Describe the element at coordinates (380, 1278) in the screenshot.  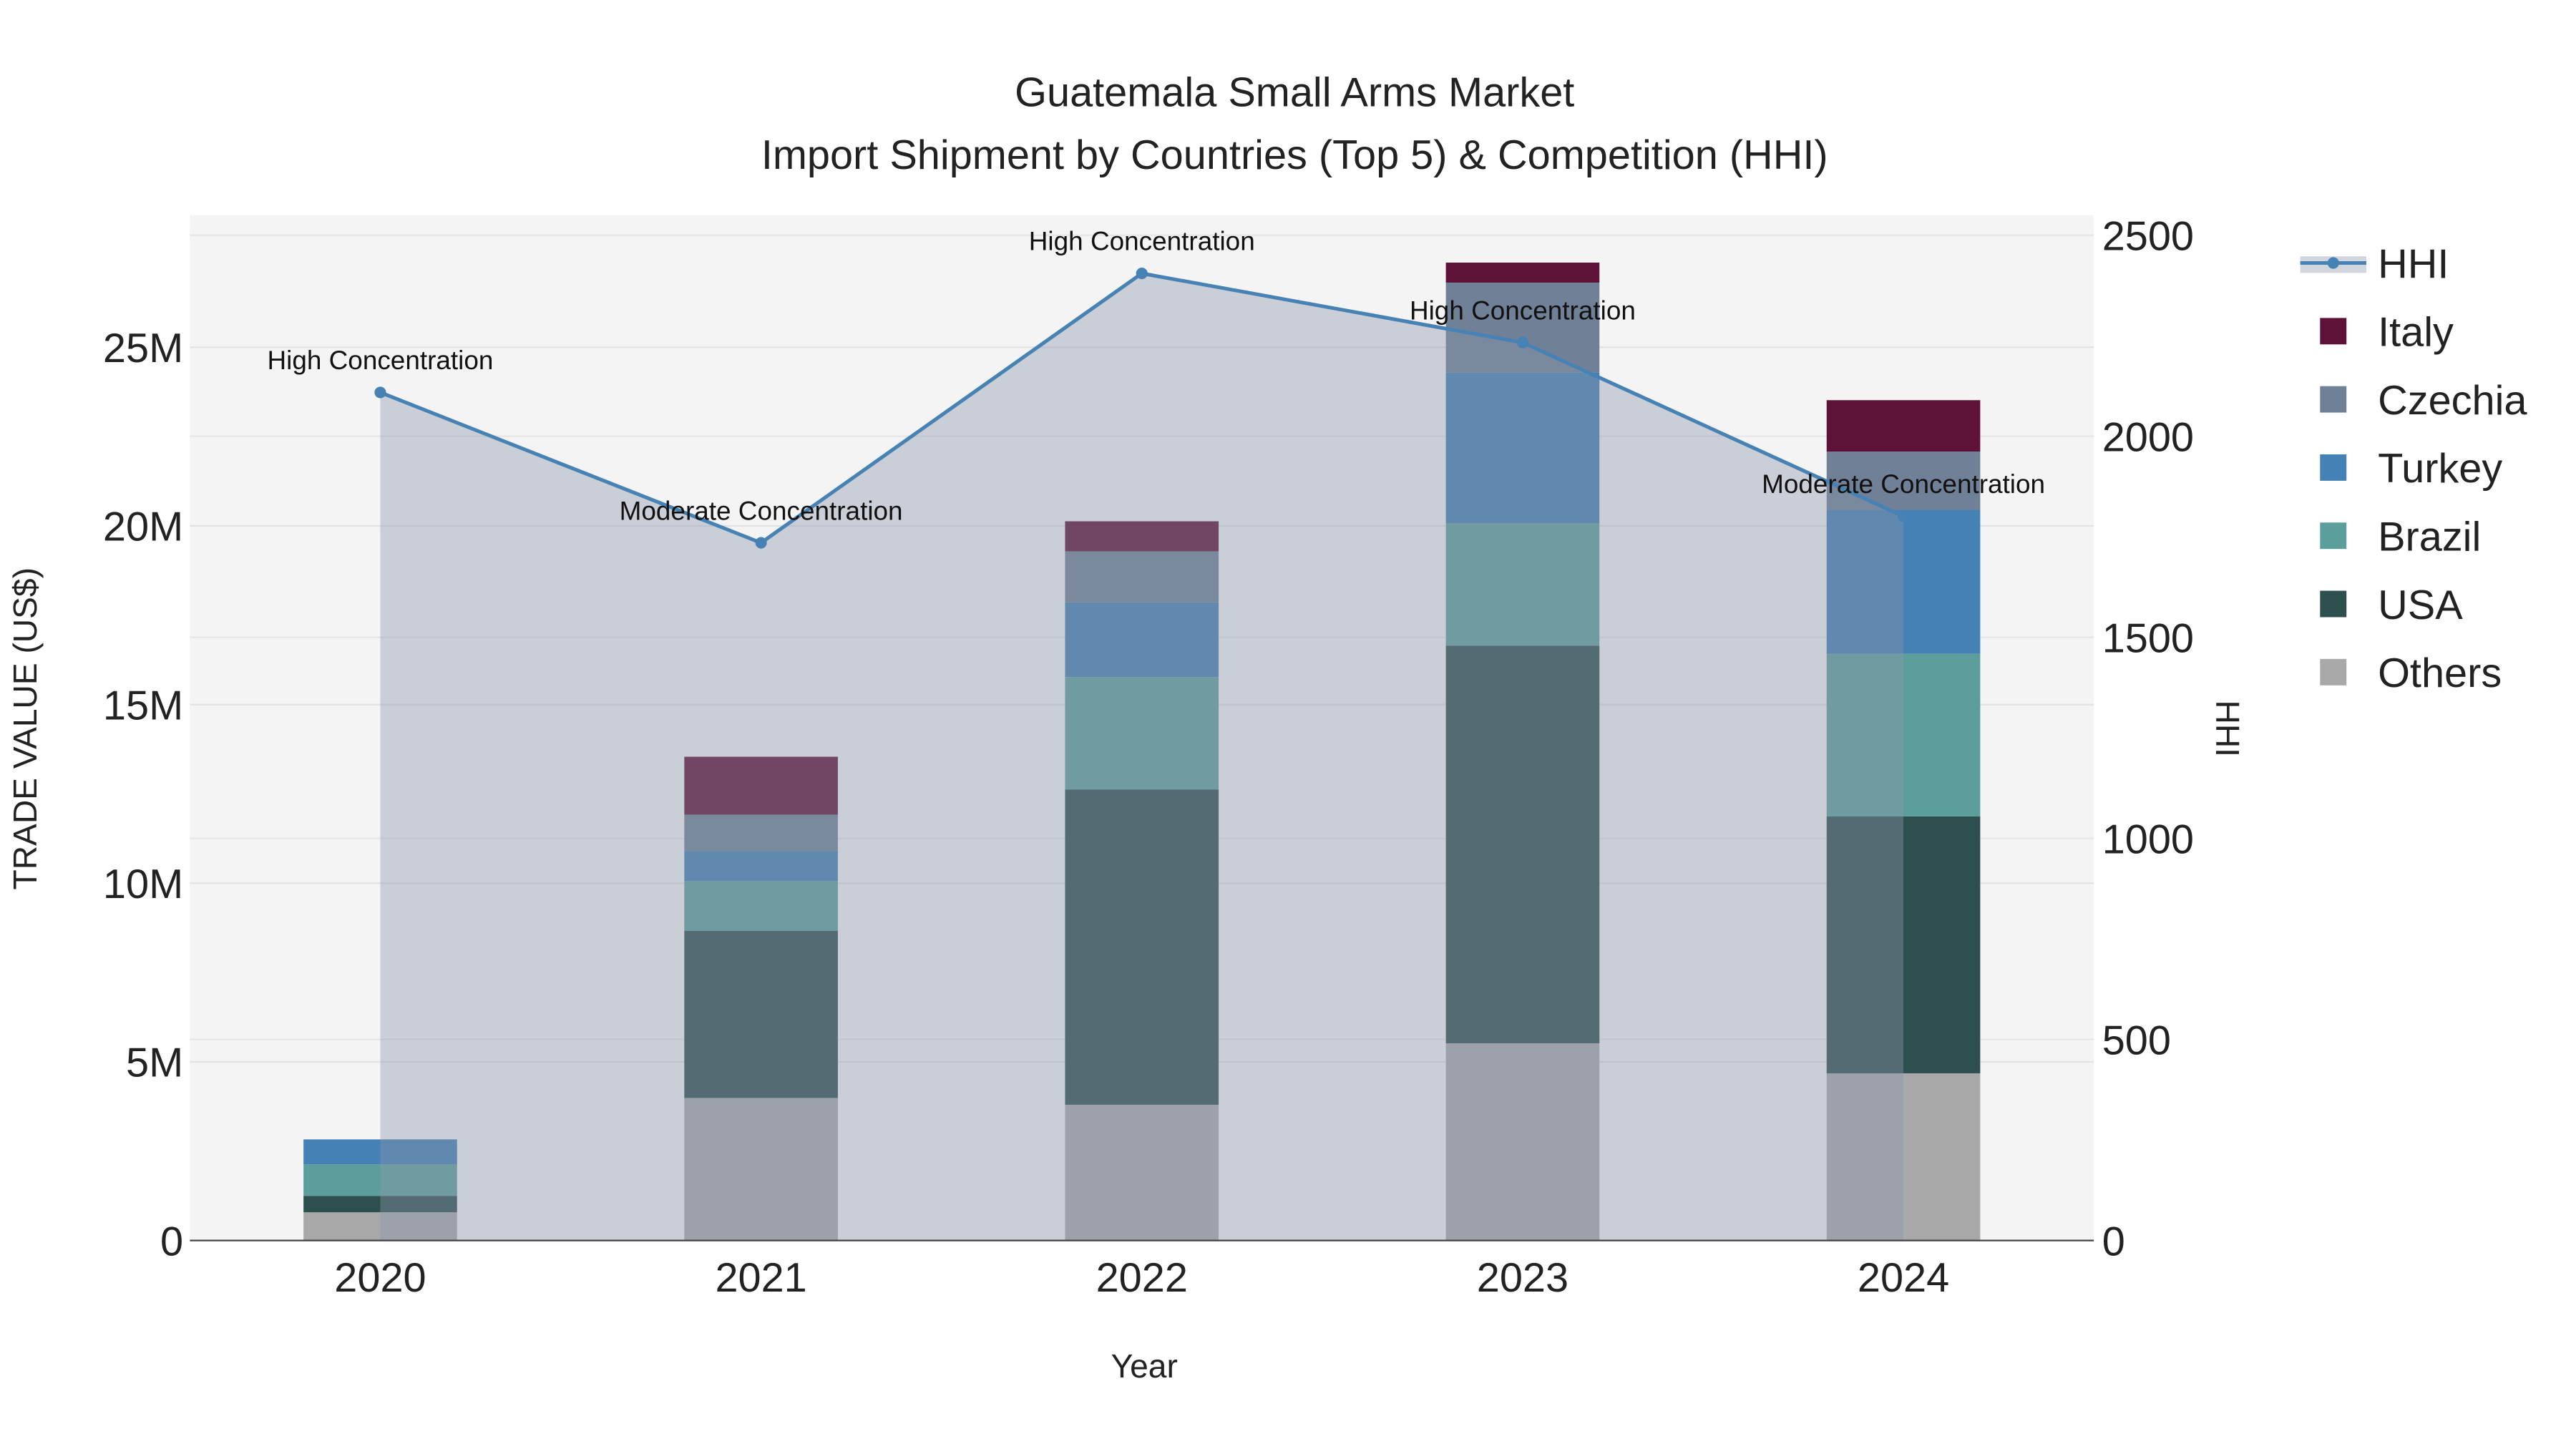
I see `x-tick-label: 2020` at that location.